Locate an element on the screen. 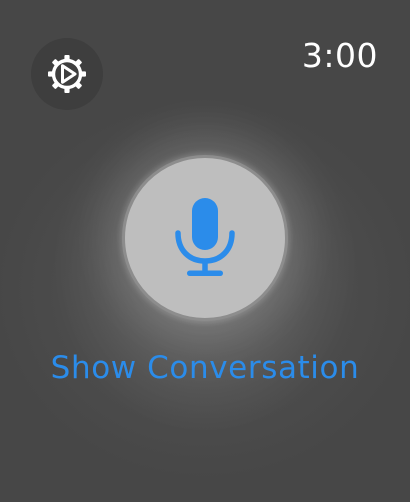 This screenshot has height=502, width=410. microphone-icon is located at coordinates (205, 237).